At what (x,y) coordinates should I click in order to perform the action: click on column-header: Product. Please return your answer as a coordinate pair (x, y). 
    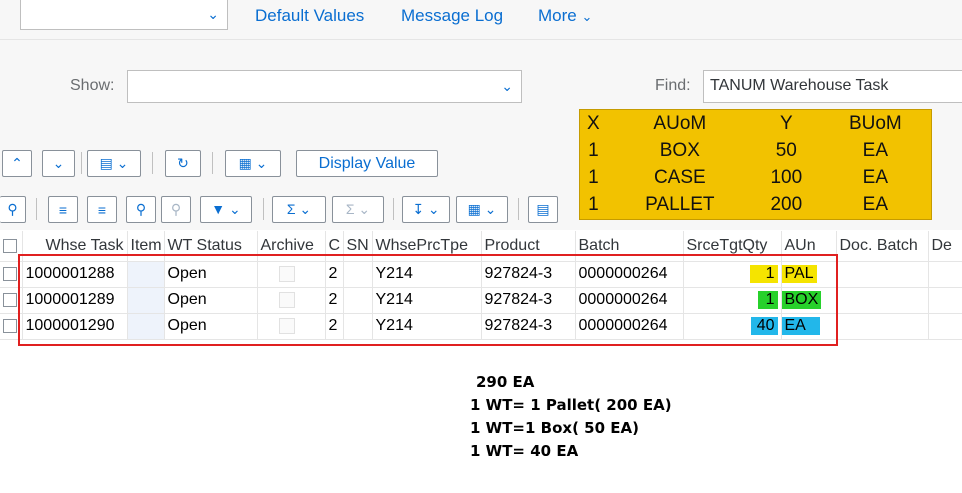
    Looking at the image, I should click on (528, 246).